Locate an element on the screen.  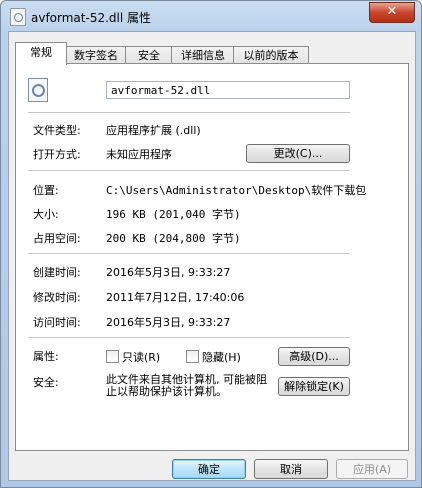
size-label: 大小: is located at coordinates (46, 214).